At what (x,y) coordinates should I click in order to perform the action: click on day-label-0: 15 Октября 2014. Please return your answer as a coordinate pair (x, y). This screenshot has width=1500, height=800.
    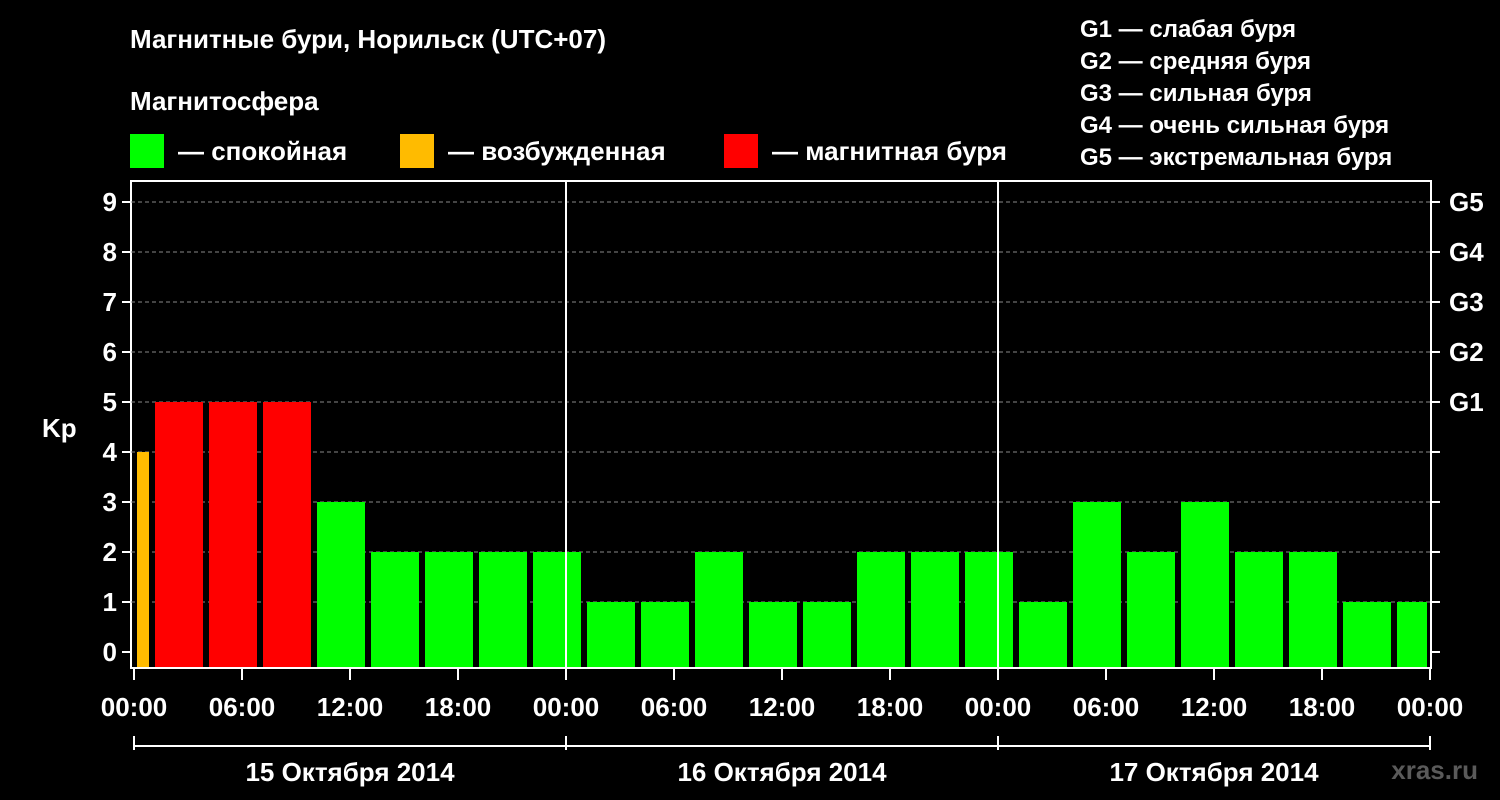
    Looking at the image, I should click on (350, 772).